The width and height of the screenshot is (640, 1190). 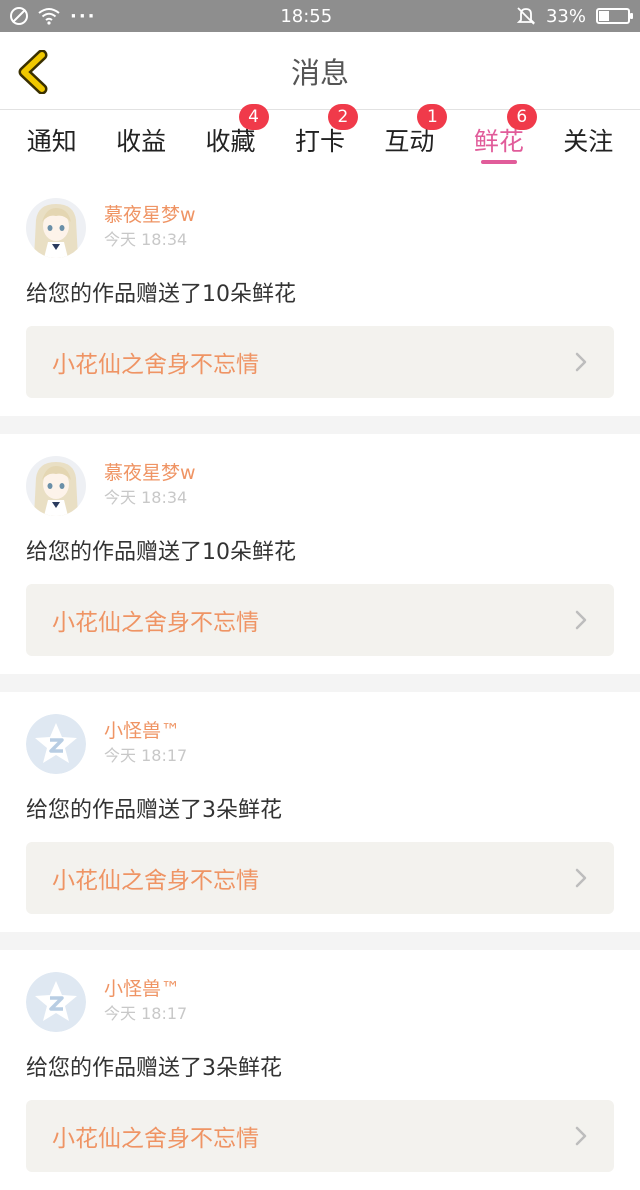 I want to click on tab-0: 通知, so click(x=51, y=134).